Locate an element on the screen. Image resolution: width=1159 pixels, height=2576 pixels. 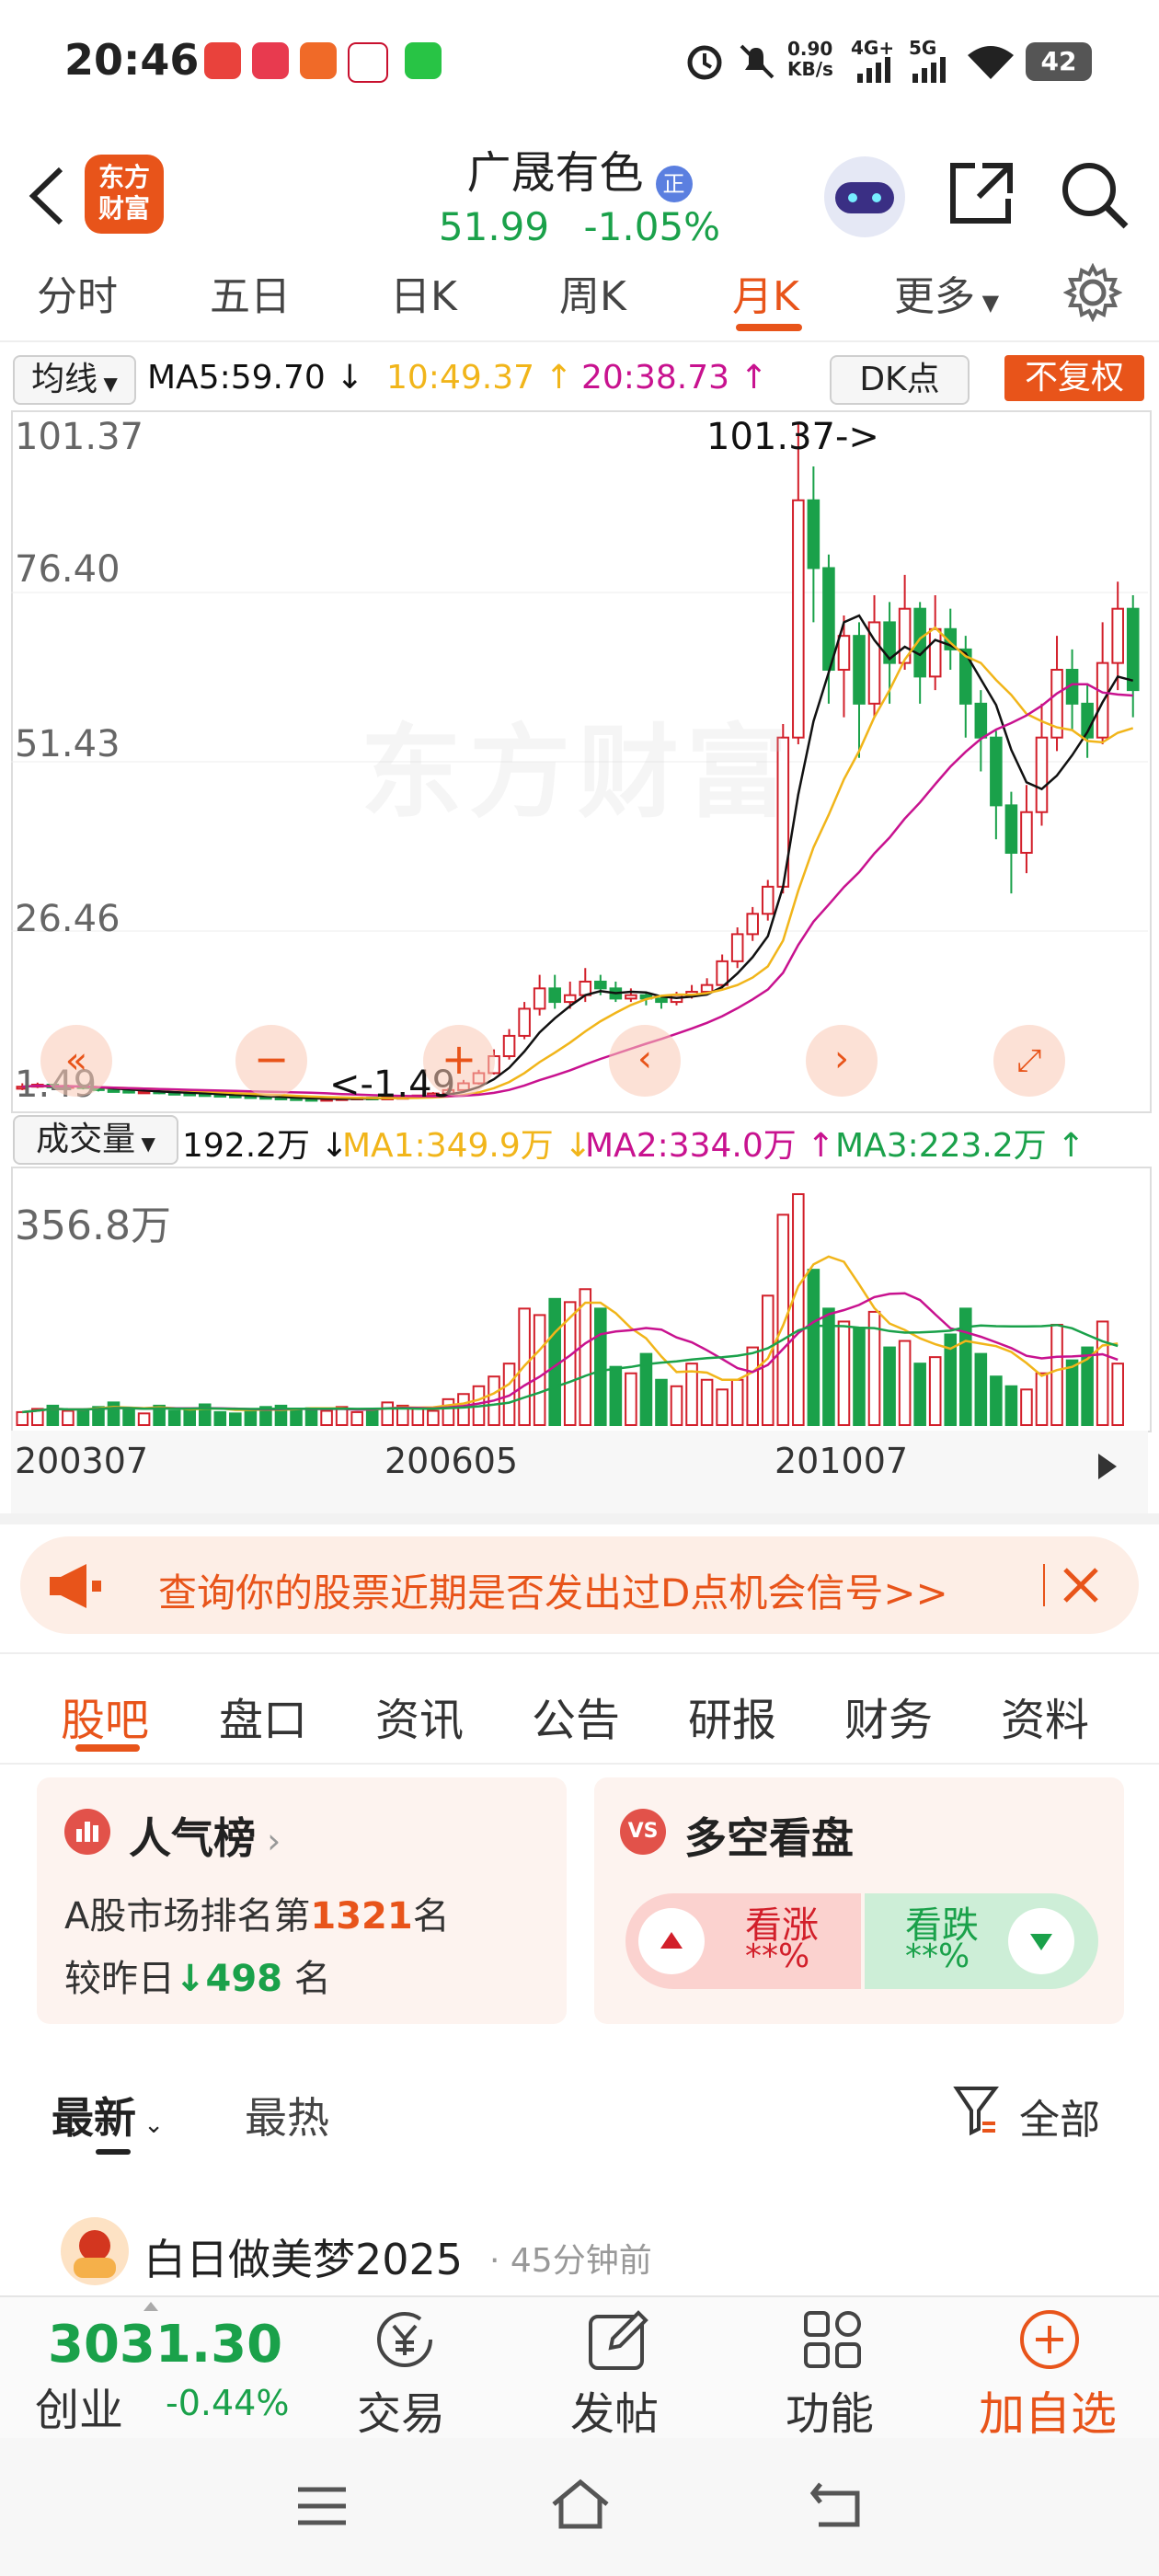
post-edit-icon is located at coordinates (618, 2340).